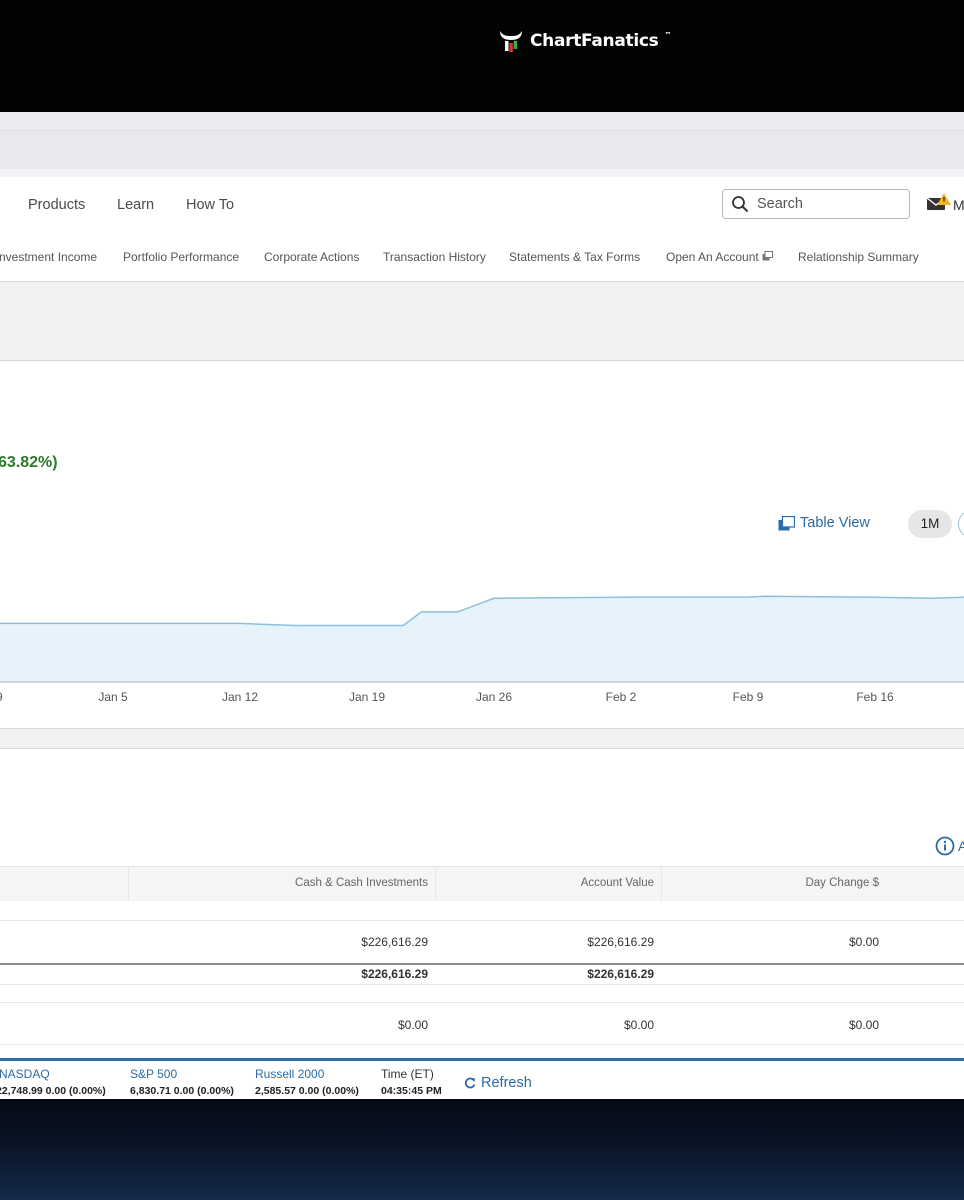  What do you see at coordinates (835, 523) in the screenshot?
I see `table-view-label: Table View` at bounding box center [835, 523].